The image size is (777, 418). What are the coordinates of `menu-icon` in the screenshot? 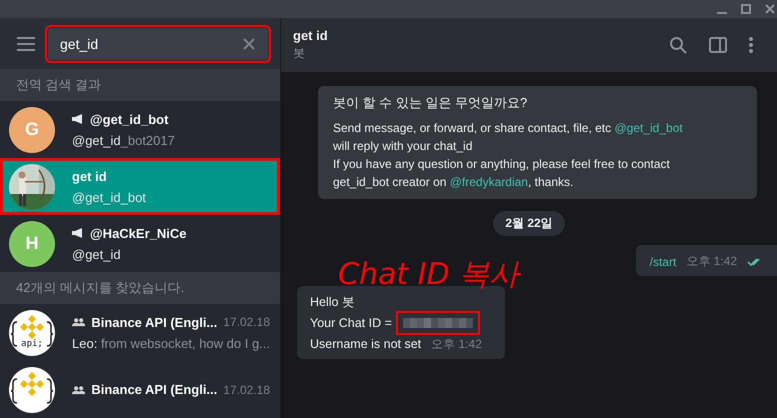 It's located at (26, 43).